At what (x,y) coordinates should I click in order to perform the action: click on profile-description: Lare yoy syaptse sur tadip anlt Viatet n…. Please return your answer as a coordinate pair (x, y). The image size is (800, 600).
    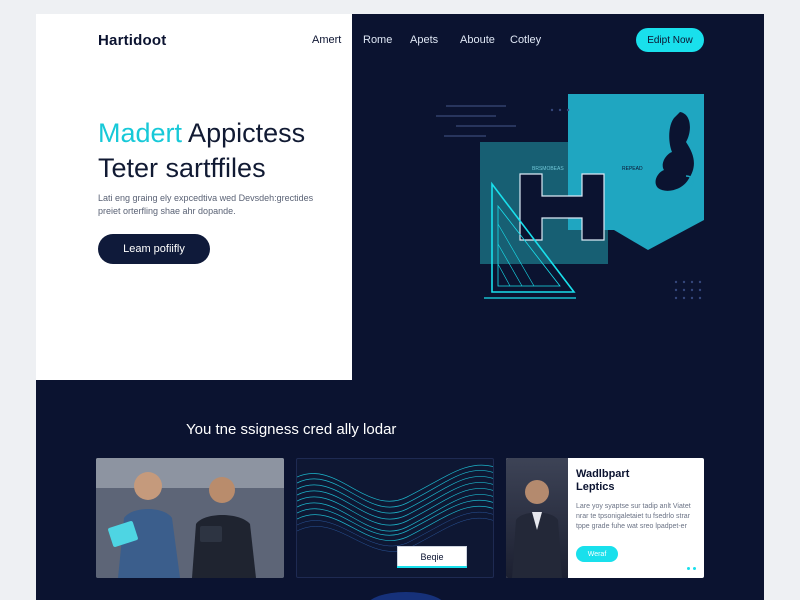
    Looking at the image, I should click on (633, 516).